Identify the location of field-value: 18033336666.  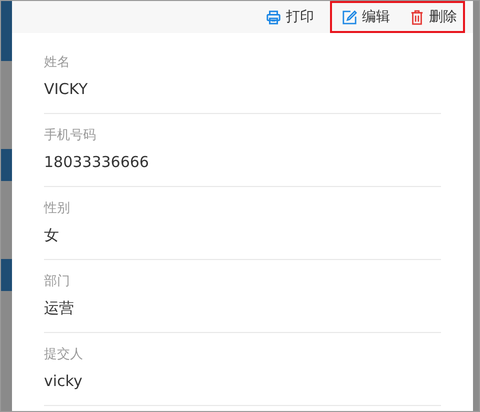
(97, 162).